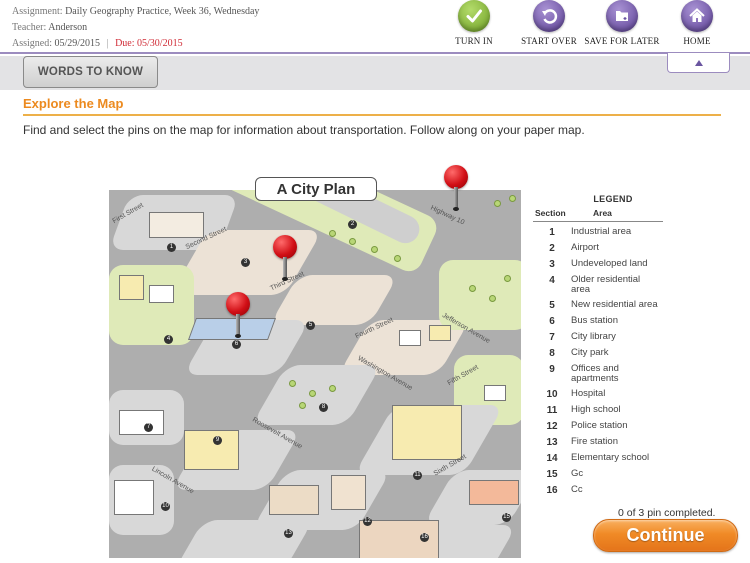 The width and height of the screenshot is (750, 563). What do you see at coordinates (590, 352) in the screenshot?
I see `legend-area-name: City park` at bounding box center [590, 352].